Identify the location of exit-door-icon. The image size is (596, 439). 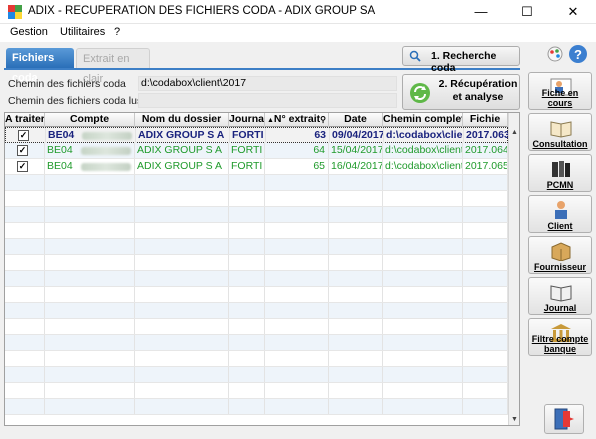
(564, 419).